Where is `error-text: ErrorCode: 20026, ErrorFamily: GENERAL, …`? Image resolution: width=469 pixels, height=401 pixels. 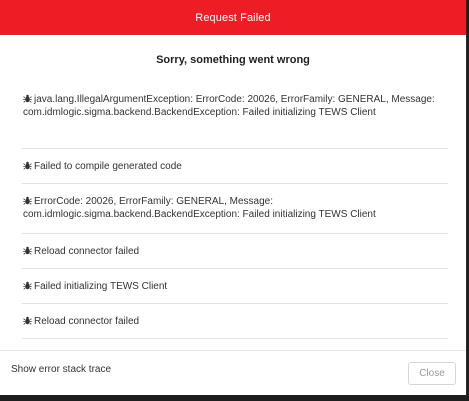
error-text: ErrorCode: 20026, ErrorFamily: GENERAL, … is located at coordinates (199, 208).